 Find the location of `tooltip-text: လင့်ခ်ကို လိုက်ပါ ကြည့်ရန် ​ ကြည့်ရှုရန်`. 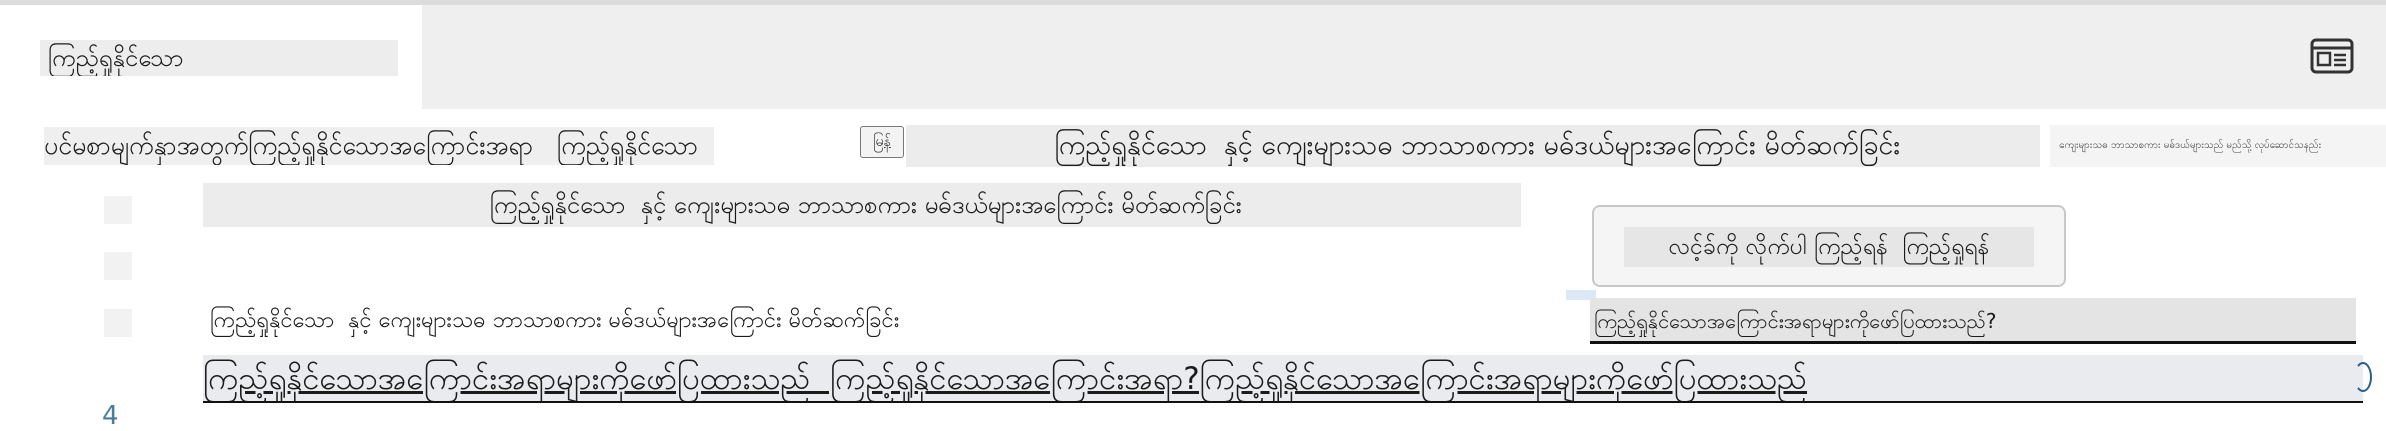

tooltip-text: လင့်ခ်ကို လိုက်ပါ ကြည့်ရန် ​ ကြည့်ရှုရန် is located at coordinates (1829, 247).